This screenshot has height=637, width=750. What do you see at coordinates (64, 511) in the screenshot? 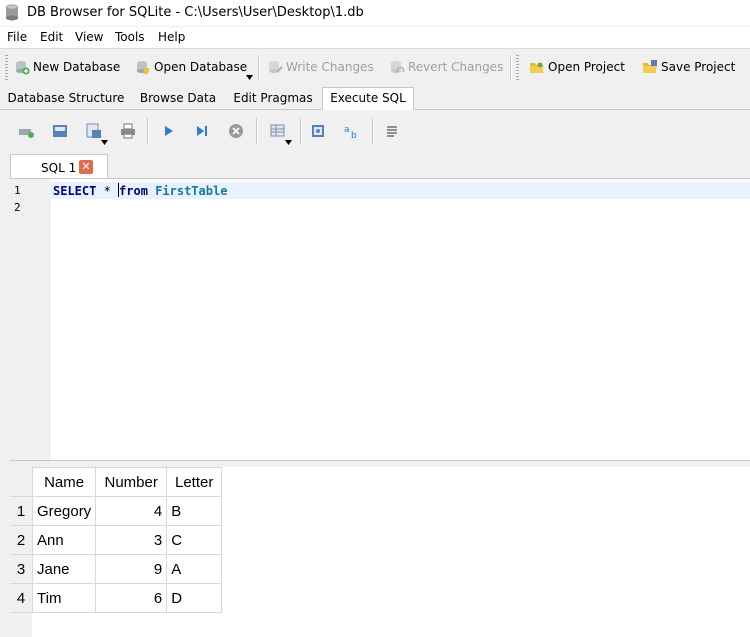
I see `cell-name: Gregory` at bounding box center [64, 511].